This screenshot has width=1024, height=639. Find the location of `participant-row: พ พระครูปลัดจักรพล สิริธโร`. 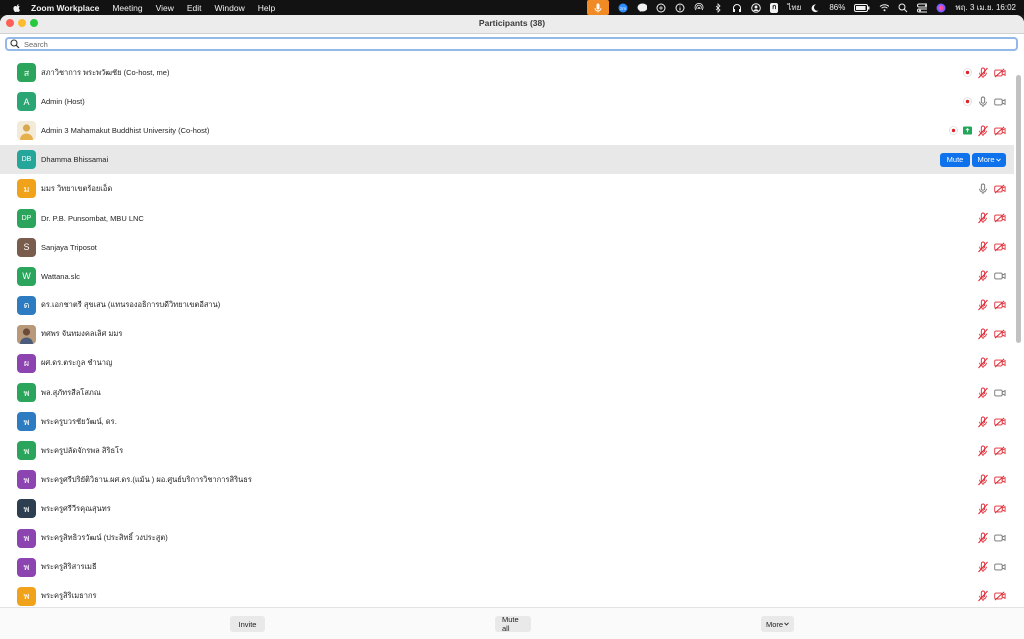

participant-row: พ พระครูปลัดจักรพล สิริธโร is located at coordinates (507, 450).